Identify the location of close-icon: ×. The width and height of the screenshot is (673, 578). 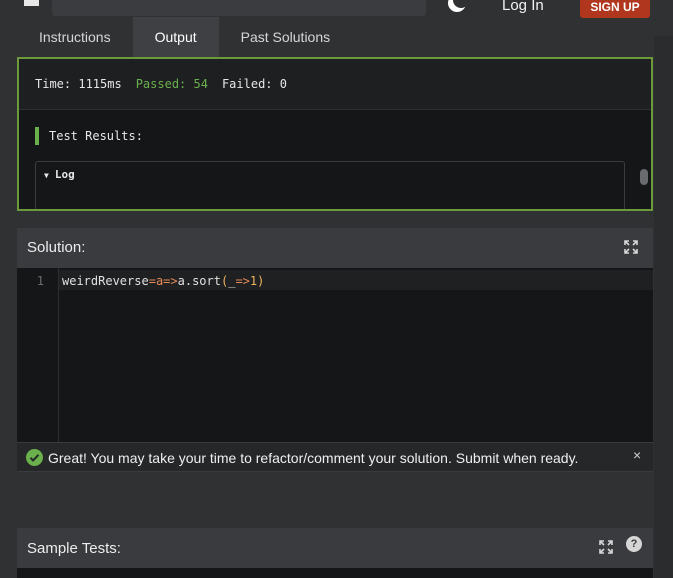
(637, 455).